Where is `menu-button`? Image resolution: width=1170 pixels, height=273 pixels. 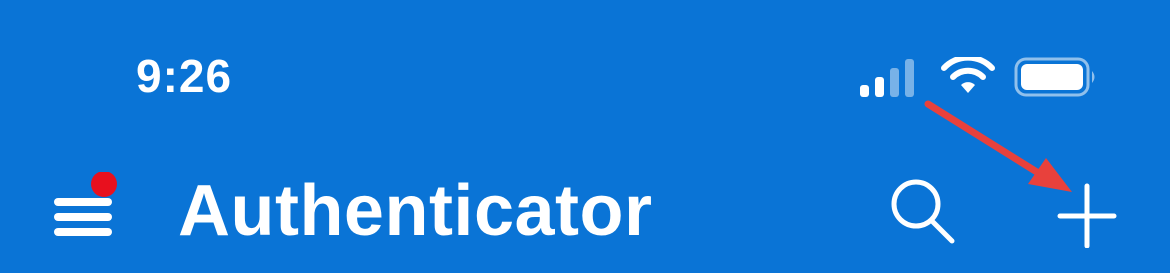
menu-button is located at coordinates (88, 206).